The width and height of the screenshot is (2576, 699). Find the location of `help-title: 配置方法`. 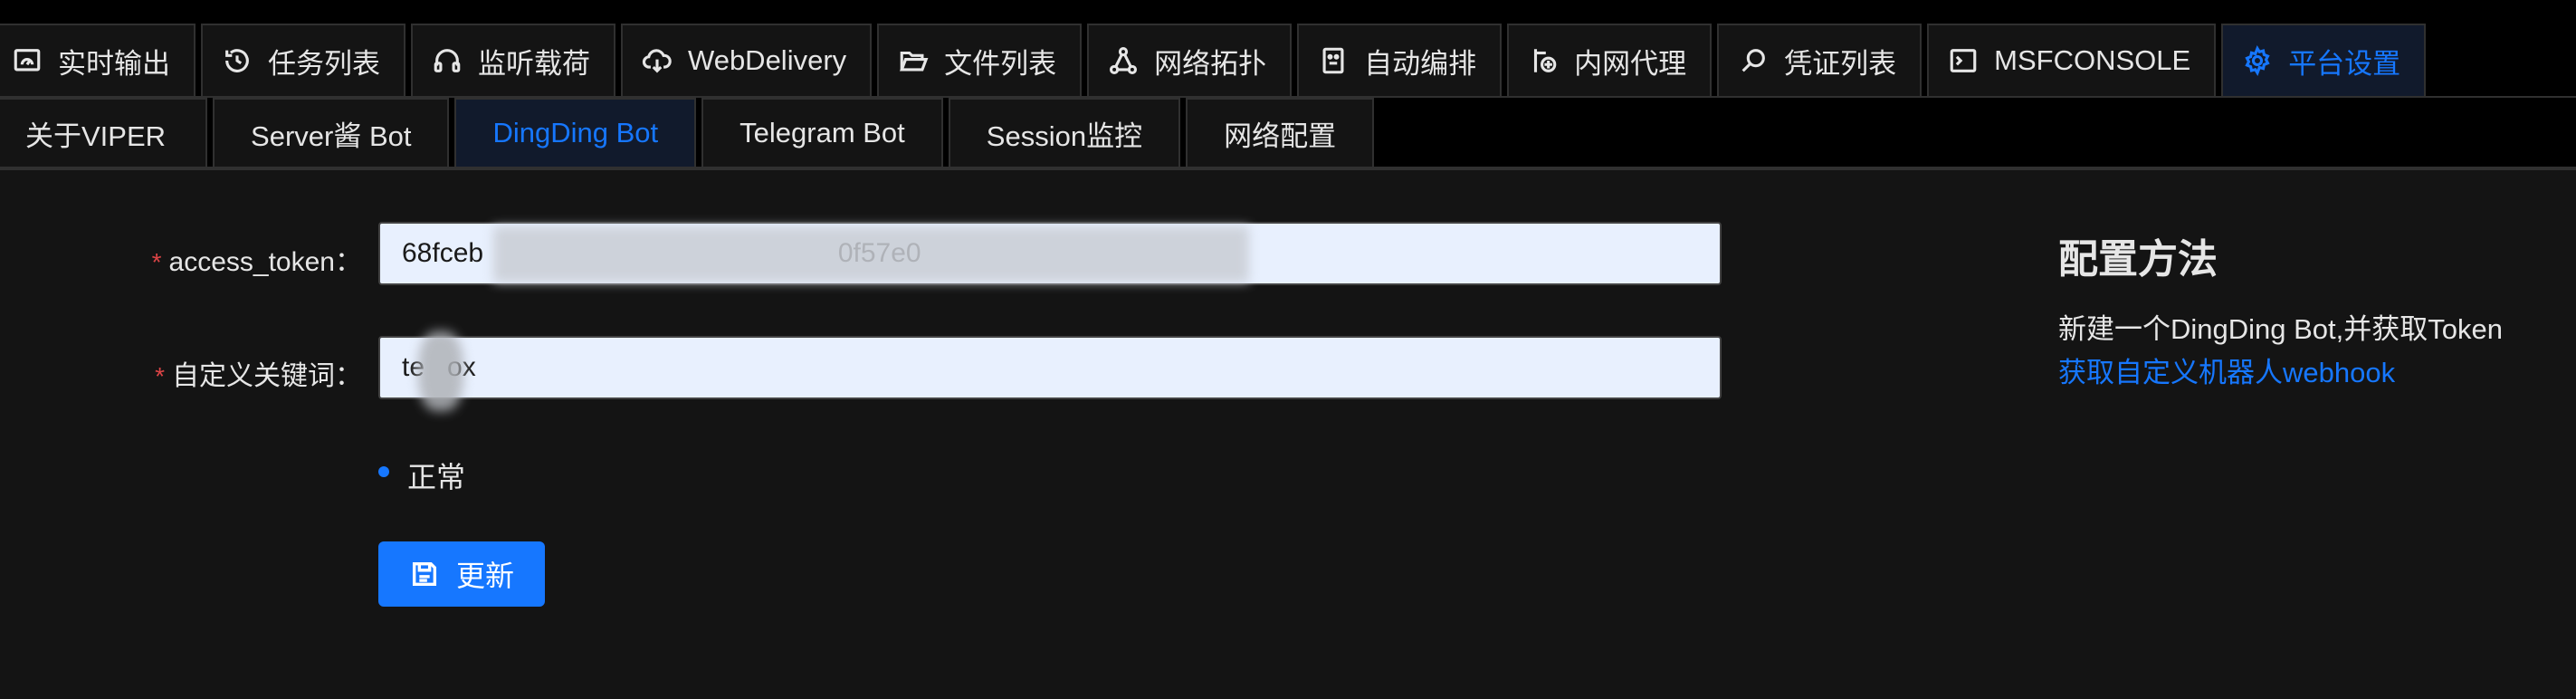

help-title: 配置方法 is located at coordinates (2138, 259).